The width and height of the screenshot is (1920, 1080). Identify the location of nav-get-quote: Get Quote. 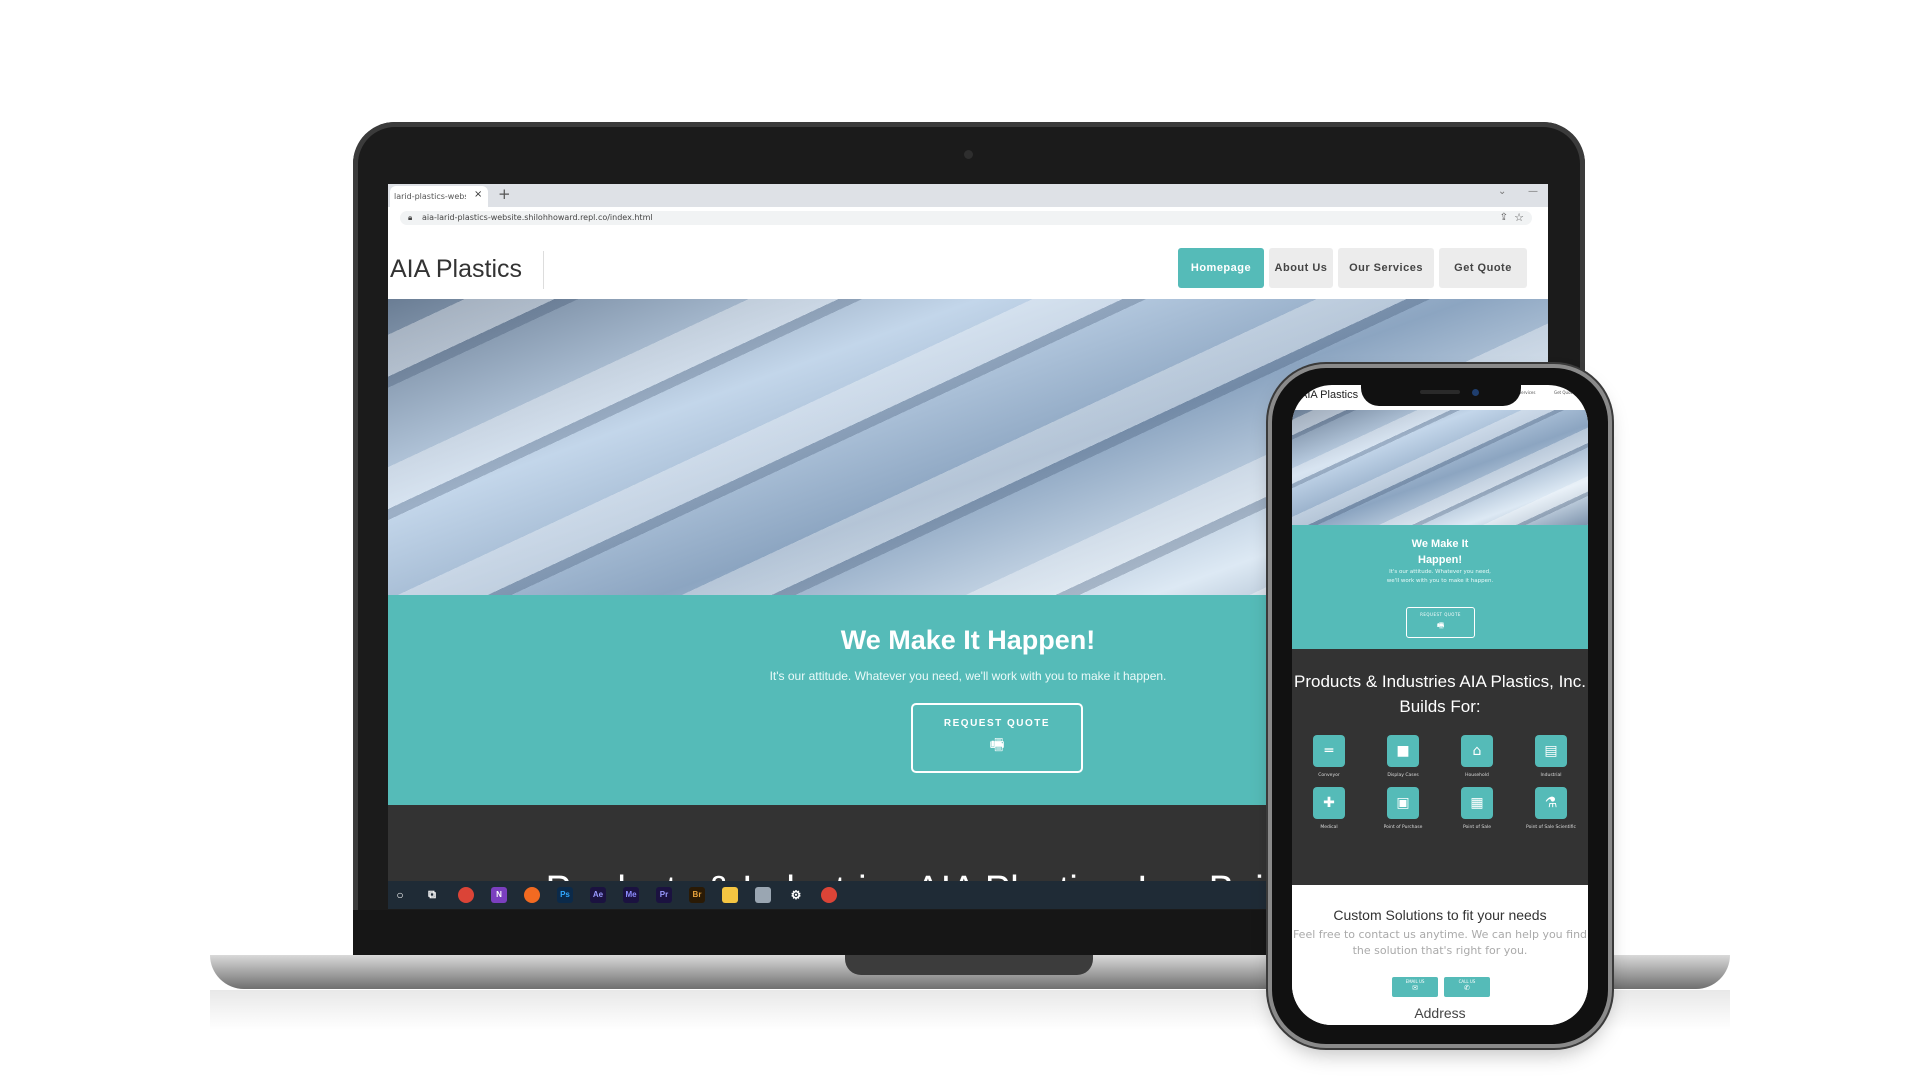
(1483, 268).